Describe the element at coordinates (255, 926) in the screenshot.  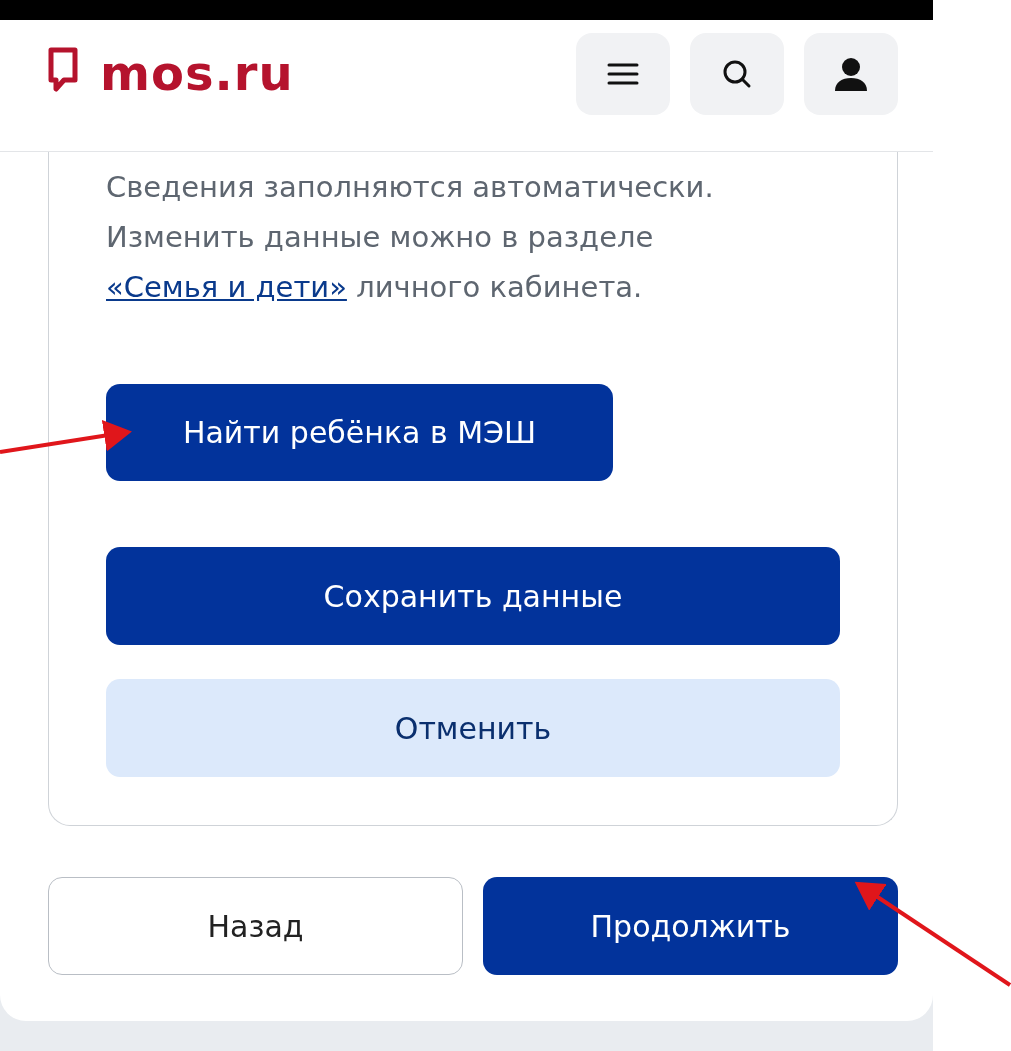
I see `back-button: Назад` at that location.